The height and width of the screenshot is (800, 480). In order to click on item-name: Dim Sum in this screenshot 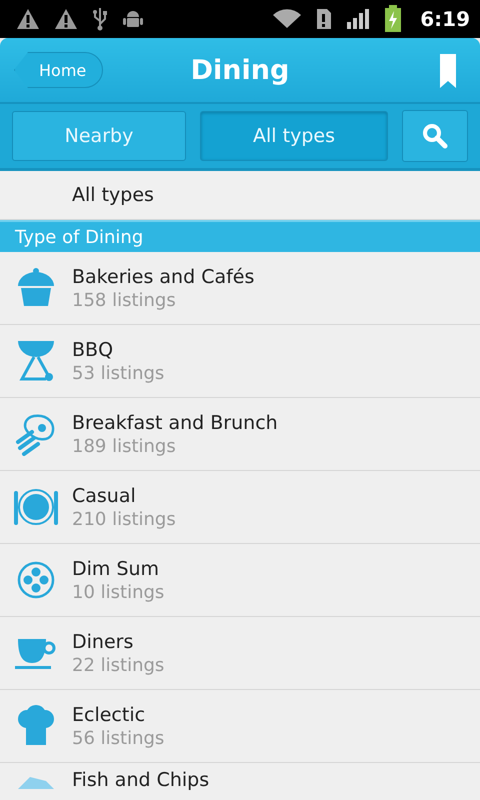, I will do `click(116, 569)`.